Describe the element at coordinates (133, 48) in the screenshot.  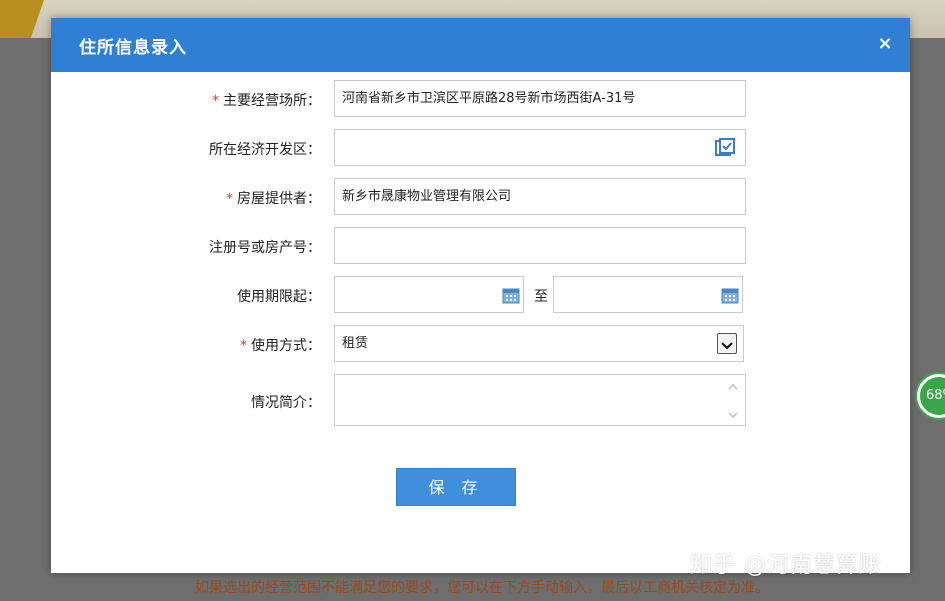
I see `dialog-title: 住所信息录入` at that location.